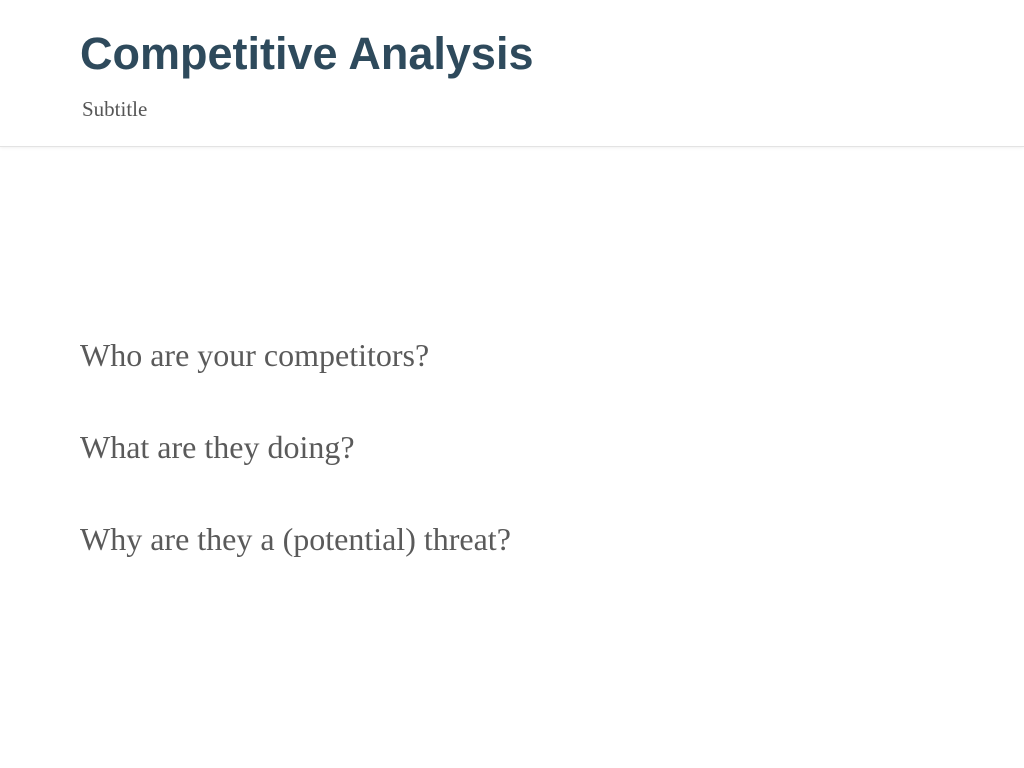  I want to click on slide-subtitle: Subtitle, so click(115, 109).